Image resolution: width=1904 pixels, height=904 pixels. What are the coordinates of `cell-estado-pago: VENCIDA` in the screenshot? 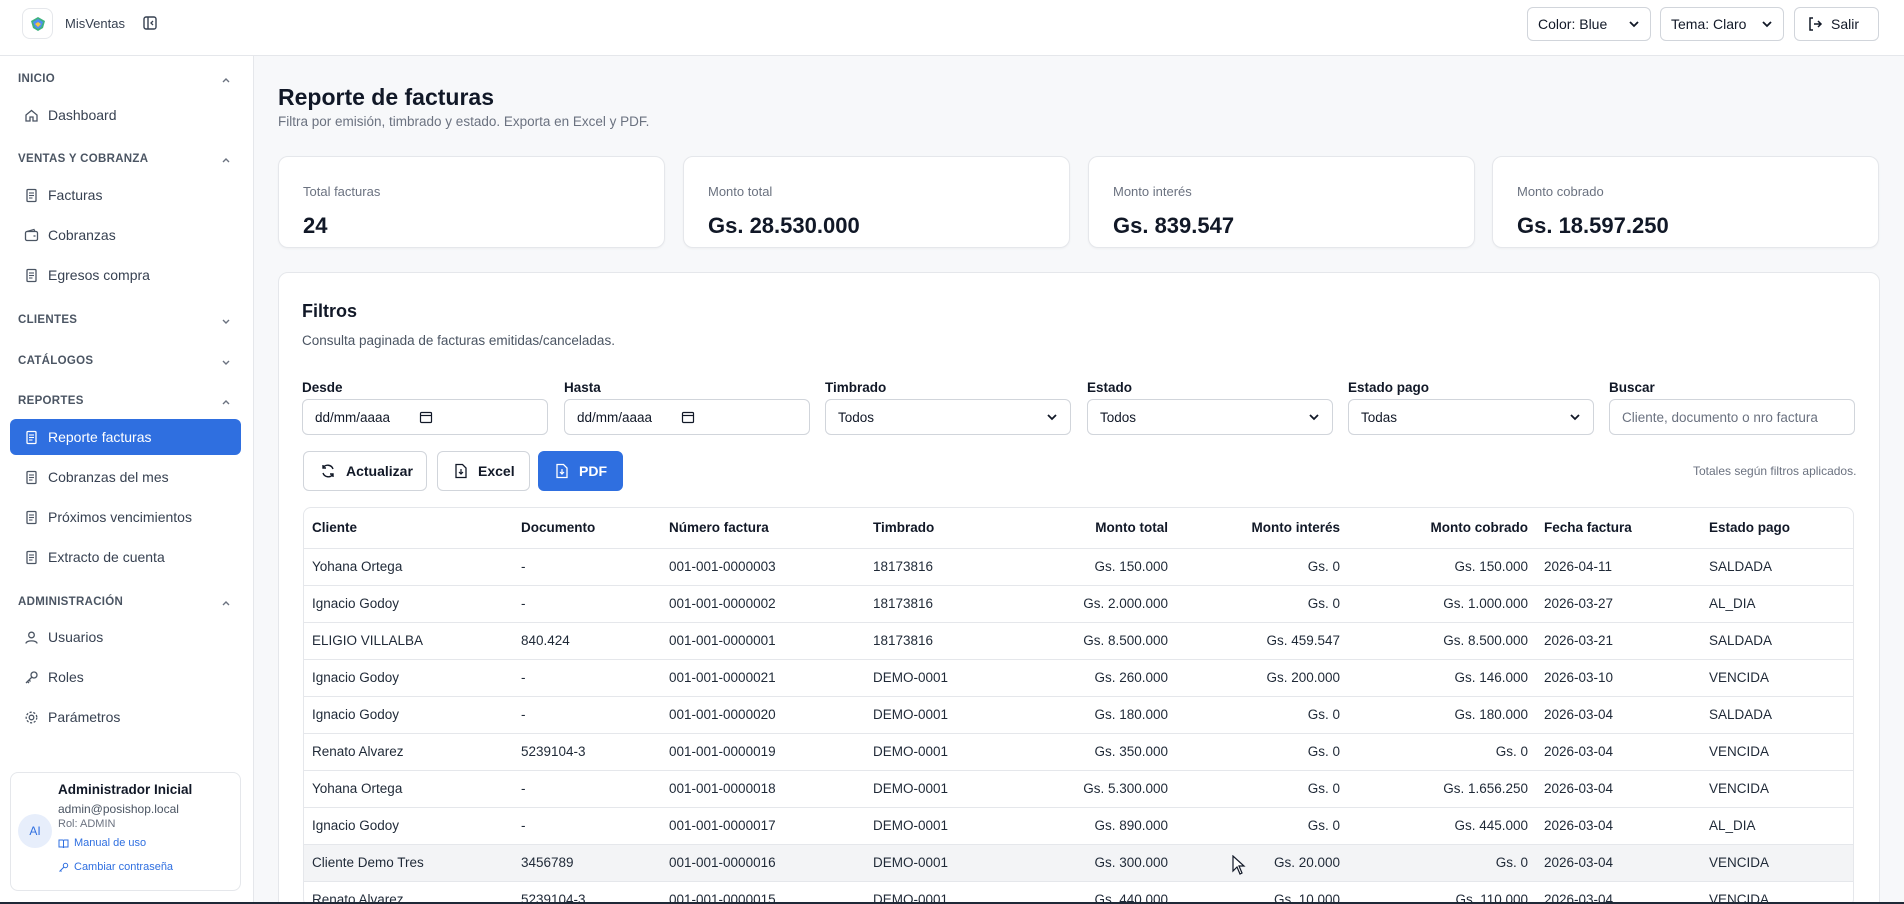 It's located at (1777, 892).